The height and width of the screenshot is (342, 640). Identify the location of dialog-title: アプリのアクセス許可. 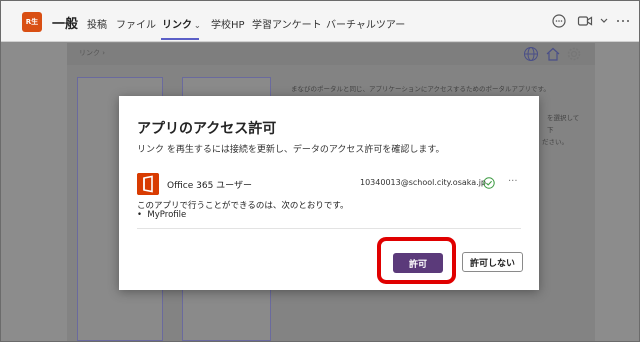
(207, 129).